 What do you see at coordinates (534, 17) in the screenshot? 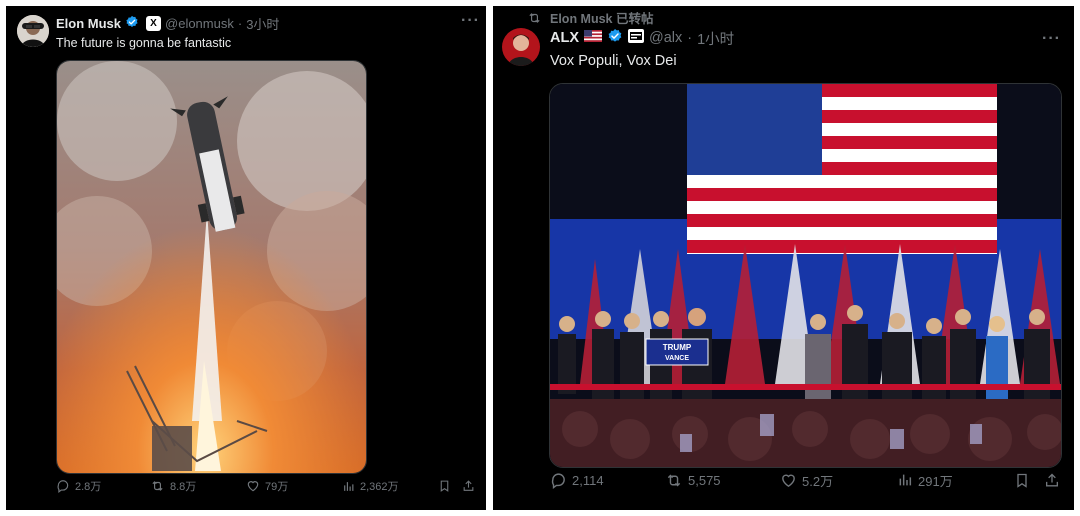
I see `repost-context-icon` at bounding box center [534, 17].